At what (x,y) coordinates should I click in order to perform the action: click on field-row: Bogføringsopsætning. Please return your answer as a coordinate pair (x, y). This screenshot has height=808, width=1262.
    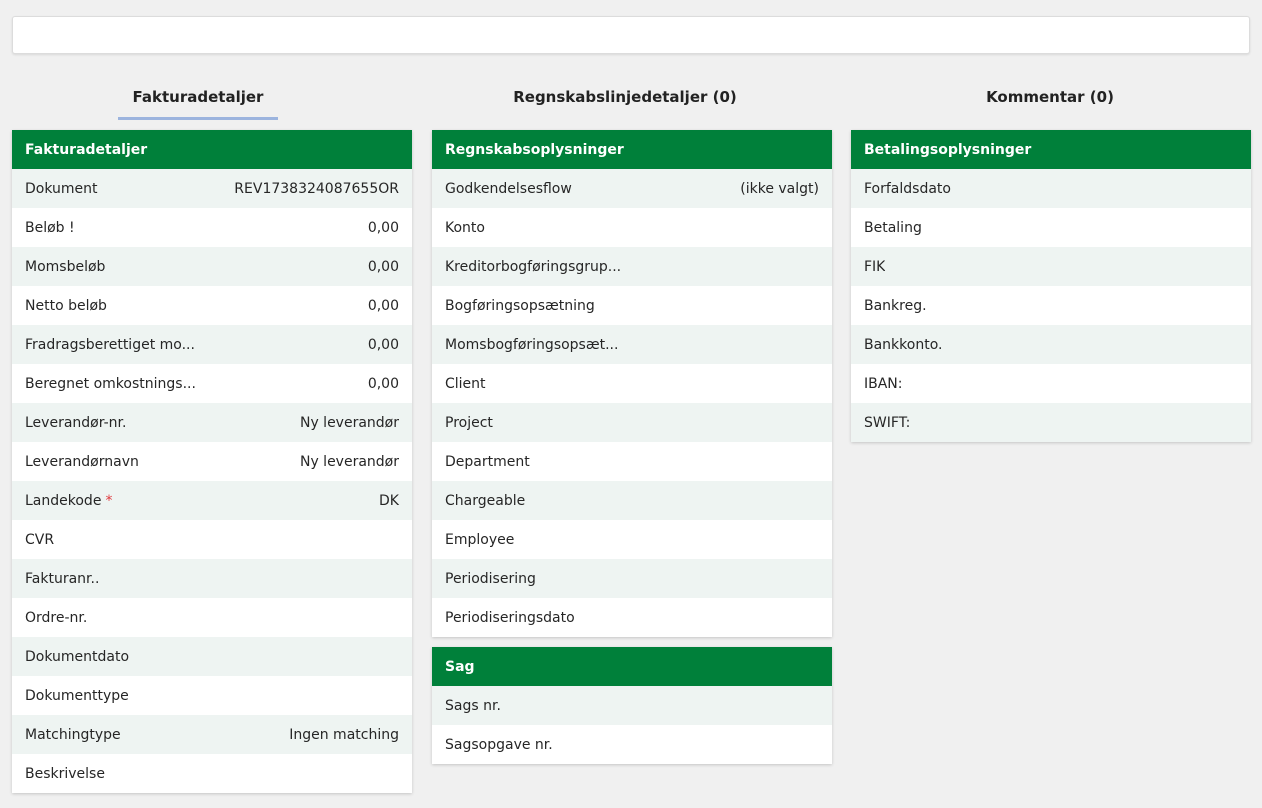
    Looking at the image, I should click on (632, 305).